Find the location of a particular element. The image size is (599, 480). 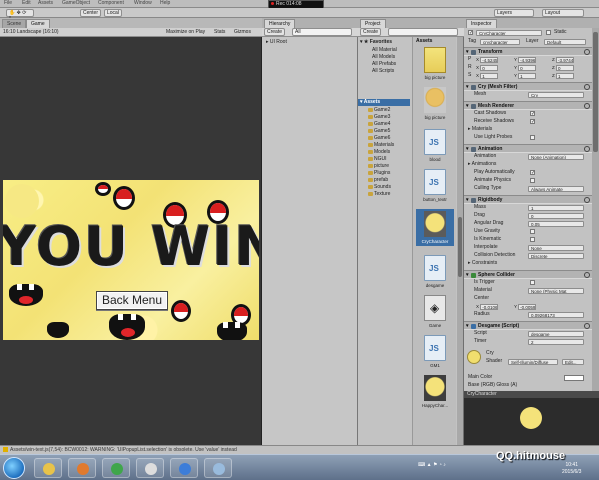

animation-header: ▾ Animation is located at coordinates (528, 148).